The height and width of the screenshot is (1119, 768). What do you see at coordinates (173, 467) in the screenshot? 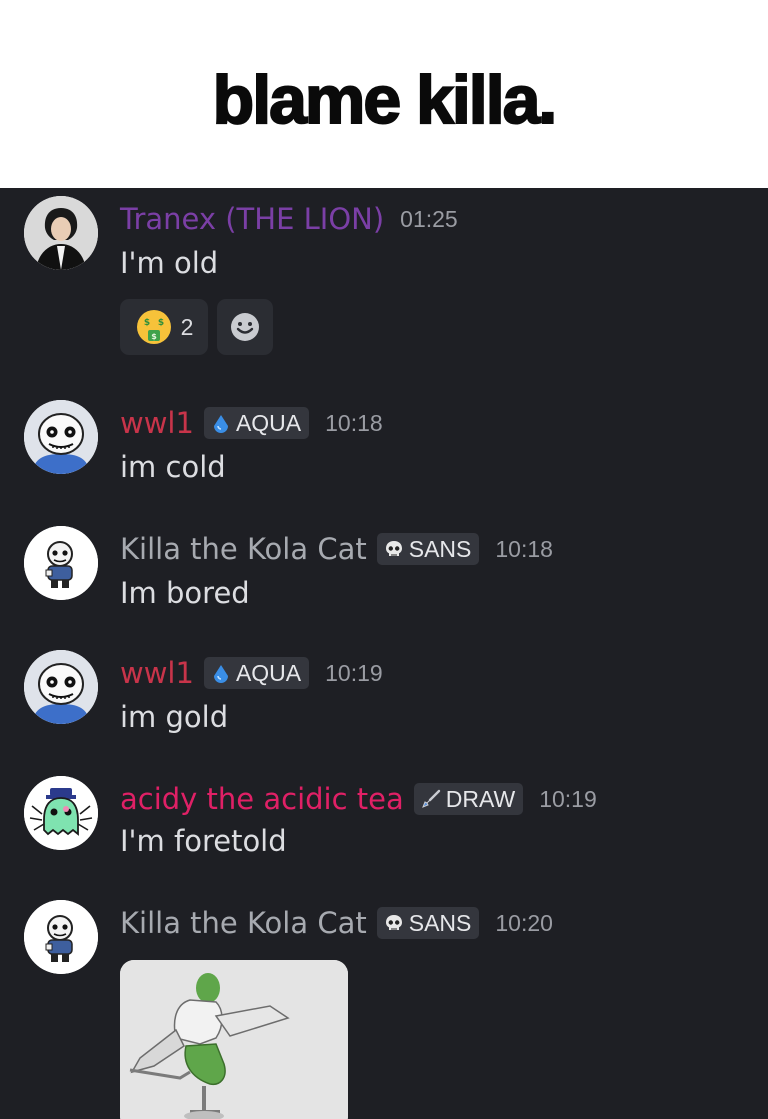
I see `message-text: im cold` at bounding box center [173, 467].